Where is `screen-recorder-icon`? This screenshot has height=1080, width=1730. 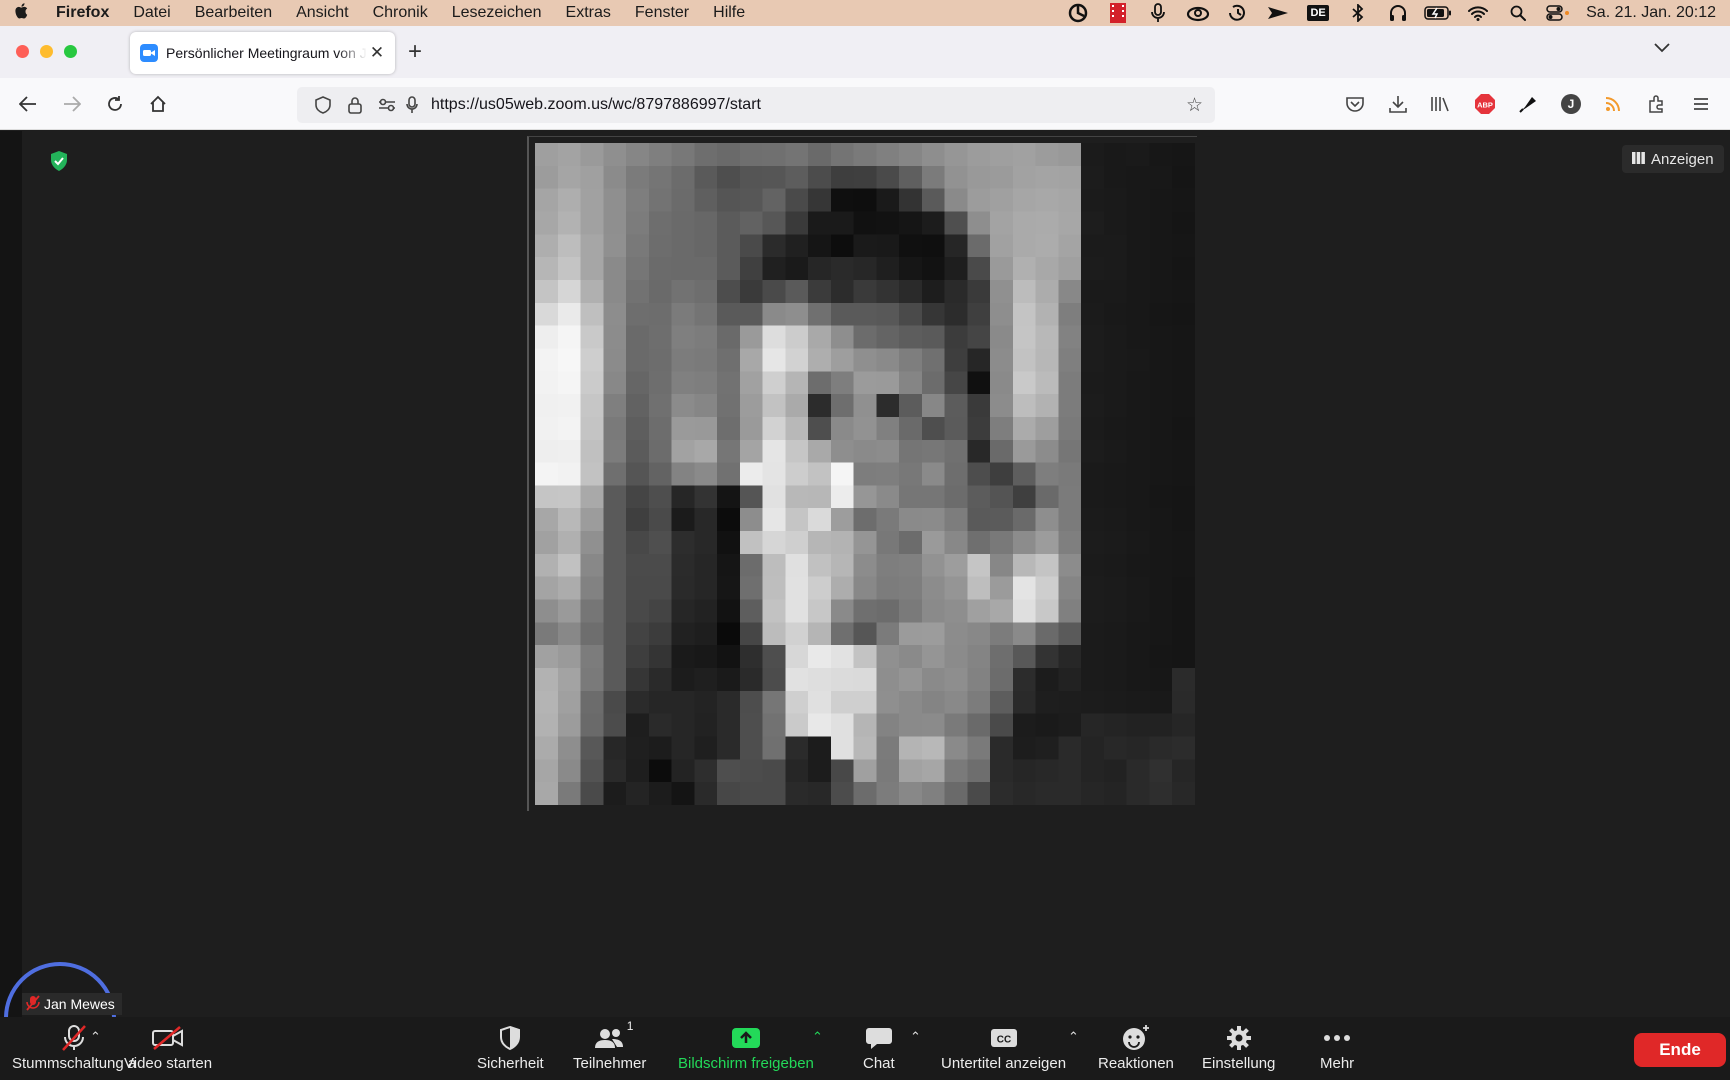 screen-recorder-icon is located at coordinates (1118, 13).